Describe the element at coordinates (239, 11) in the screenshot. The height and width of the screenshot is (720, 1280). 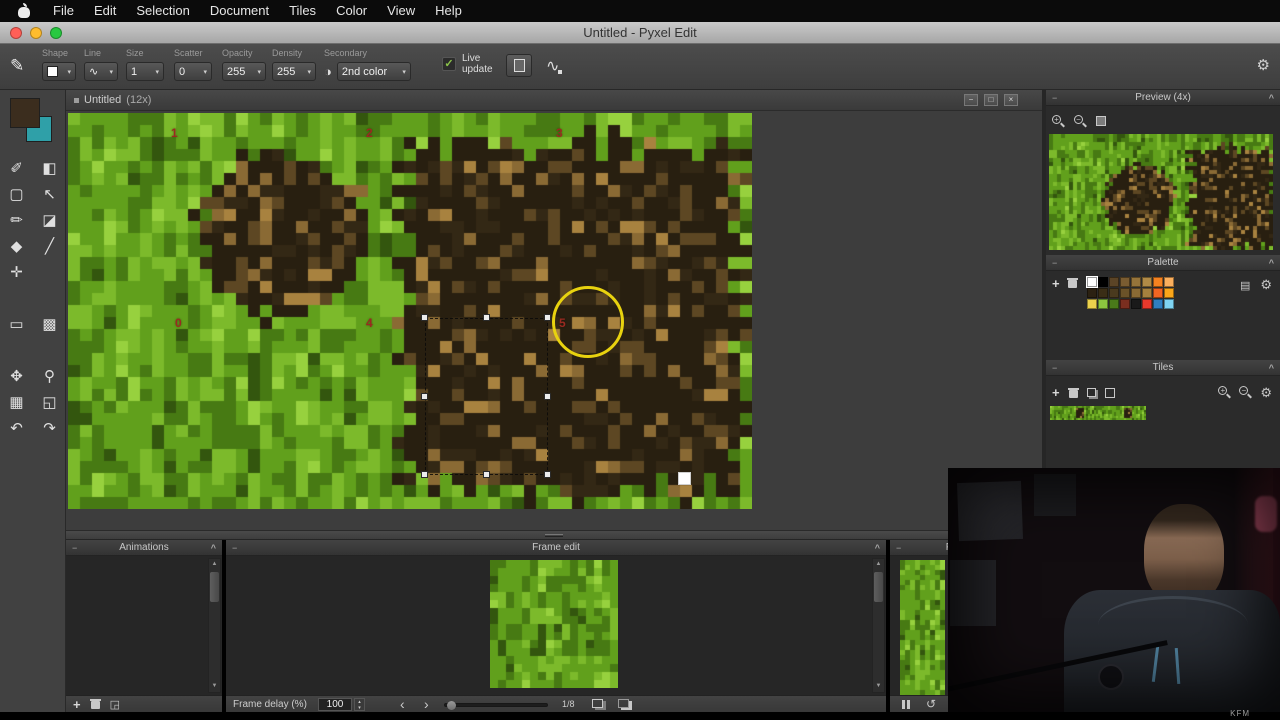
I see `menu-item-document: Document` at that location.